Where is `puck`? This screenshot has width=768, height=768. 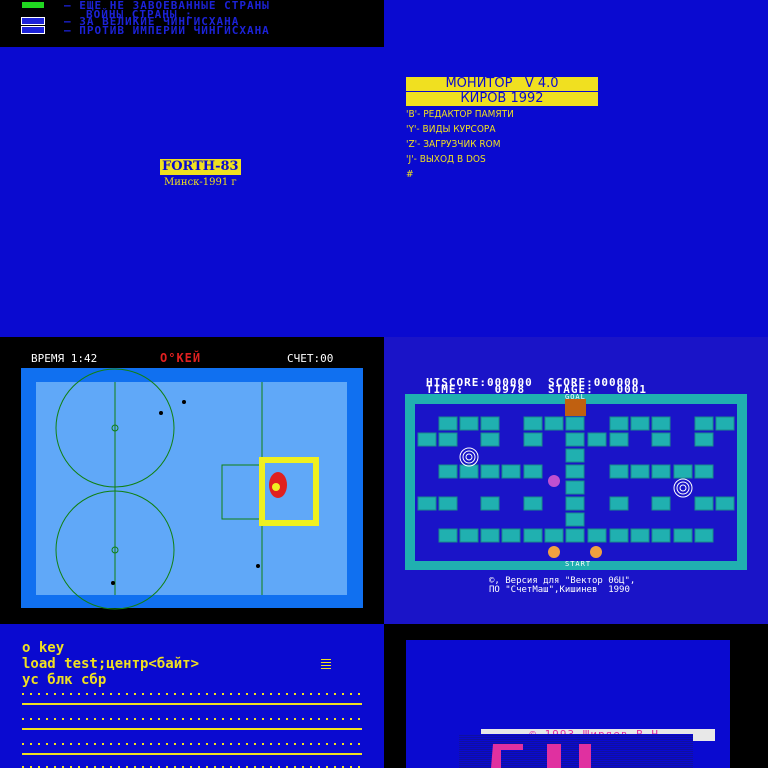 puck is located at coordinates (276, 487).